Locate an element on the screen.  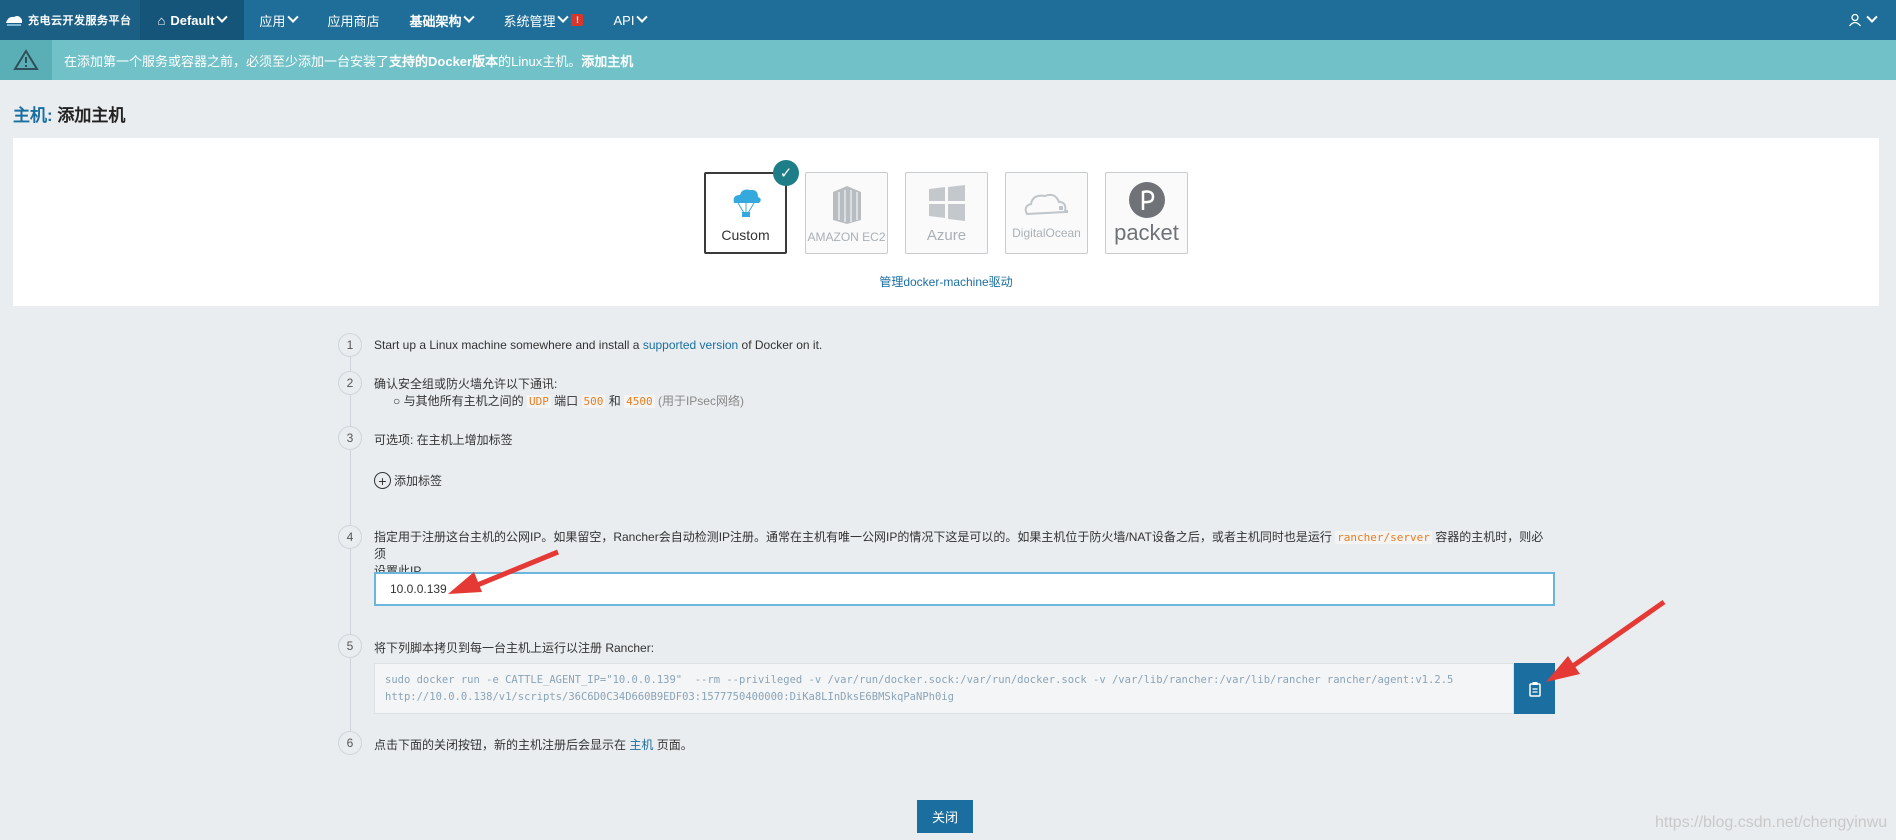
digitalocean-icon is located at coordinates (1046, 204).